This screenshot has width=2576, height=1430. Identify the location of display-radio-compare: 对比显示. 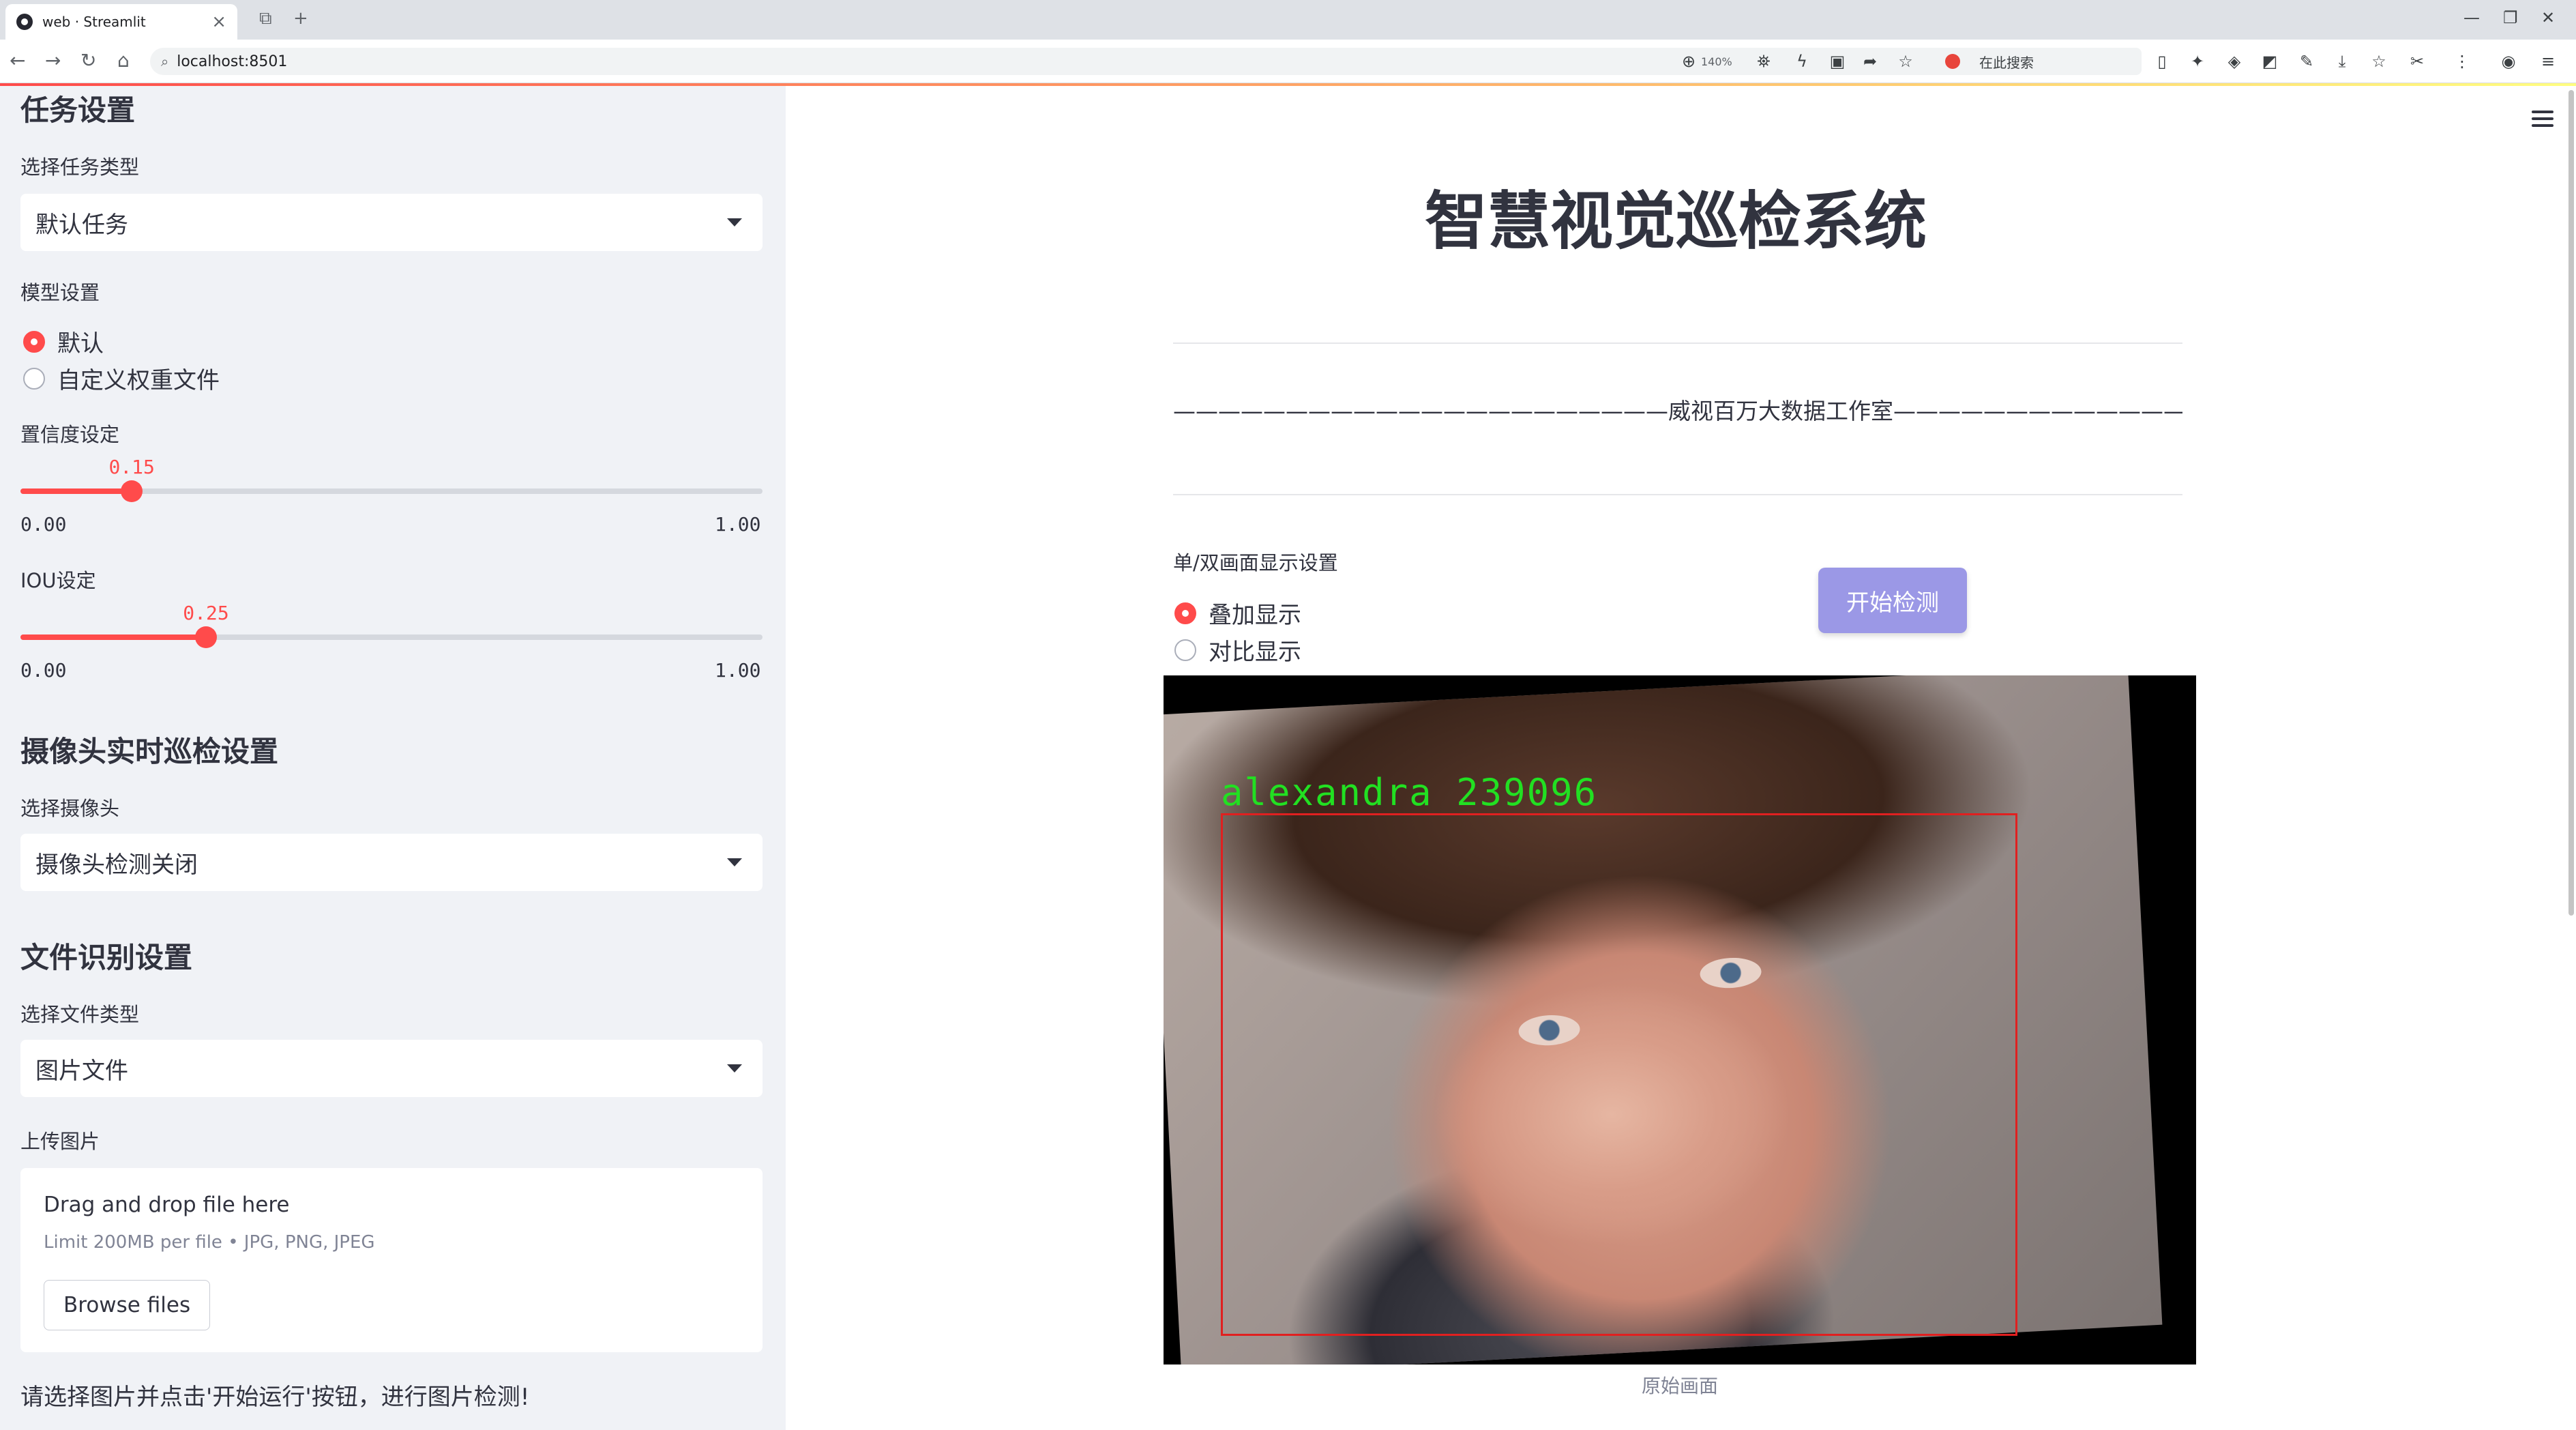
(1237, 650).